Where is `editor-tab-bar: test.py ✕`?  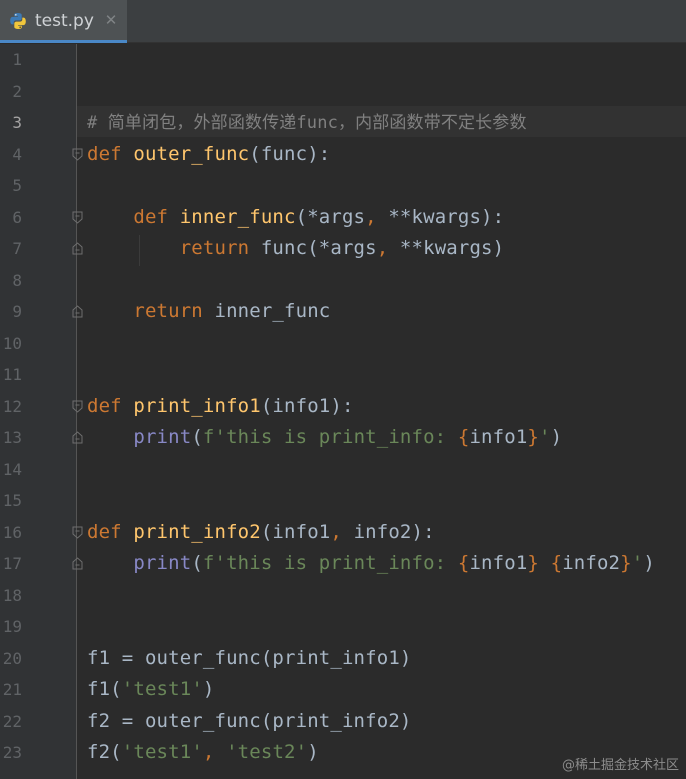 editor-tab-bar: test.py ✕ is located at coordinates (343, 21).